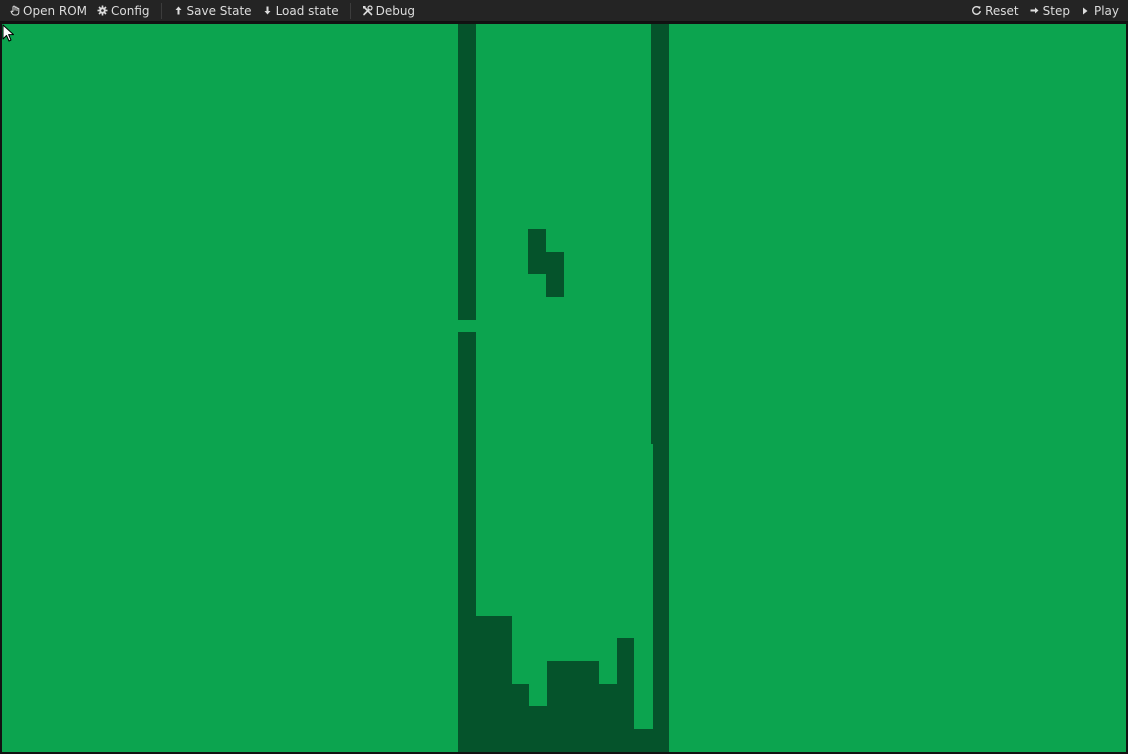 This screenshot has height=754, width=1128. I want to click on load-state-label: Load state, so click(307, 10).